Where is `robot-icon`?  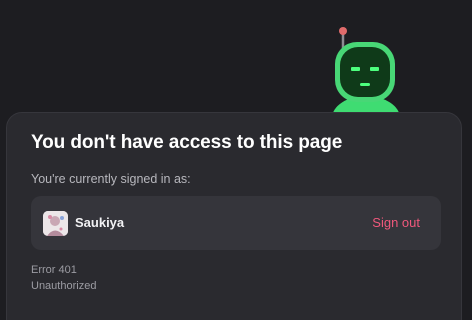 robot-icon is located at coordinates (365, 72).